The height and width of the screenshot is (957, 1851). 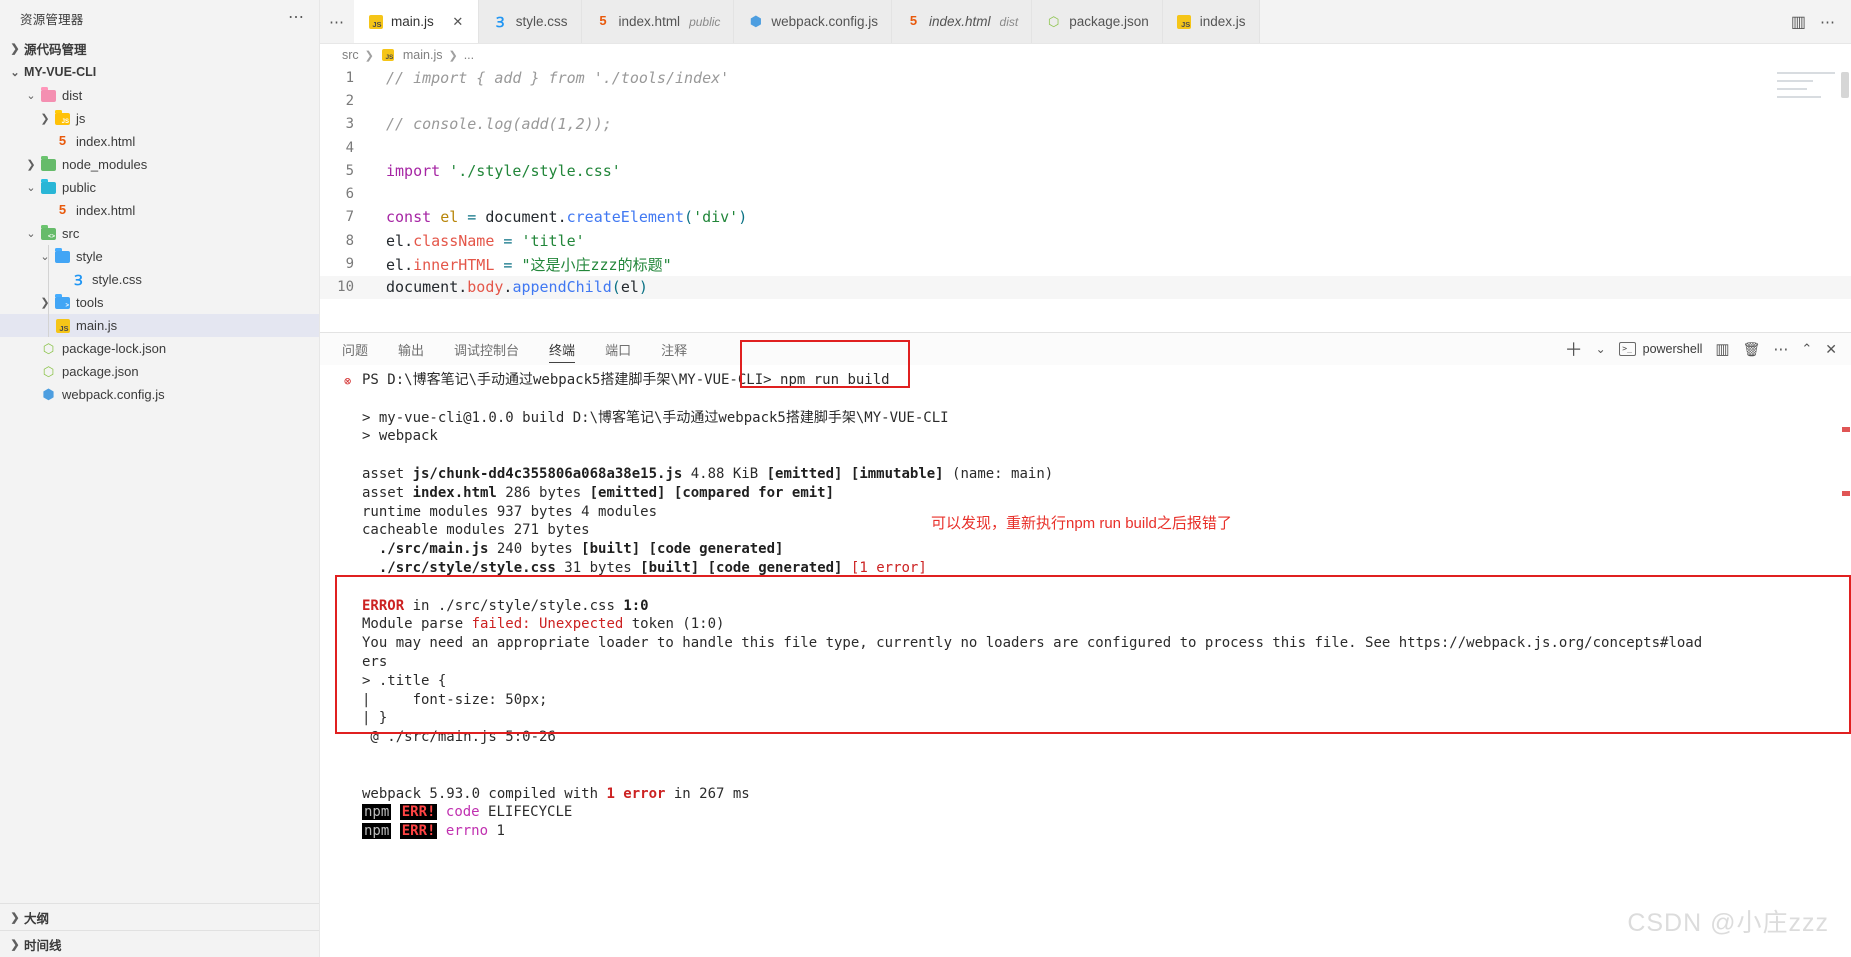 What do you see at coordinates (78, 279) in the screenshot?
I see `css3-icon: Ɜ` at bounding box center [78, 279].